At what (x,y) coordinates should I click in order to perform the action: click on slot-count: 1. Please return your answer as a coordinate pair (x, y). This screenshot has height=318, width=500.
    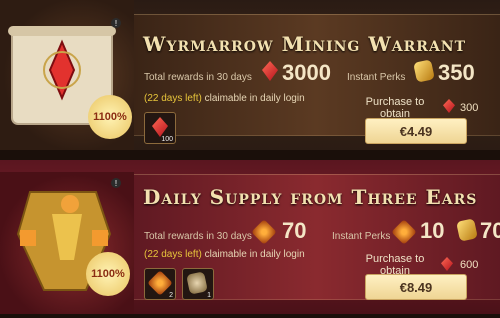
    Looking at the image, I should click on (209, 295).